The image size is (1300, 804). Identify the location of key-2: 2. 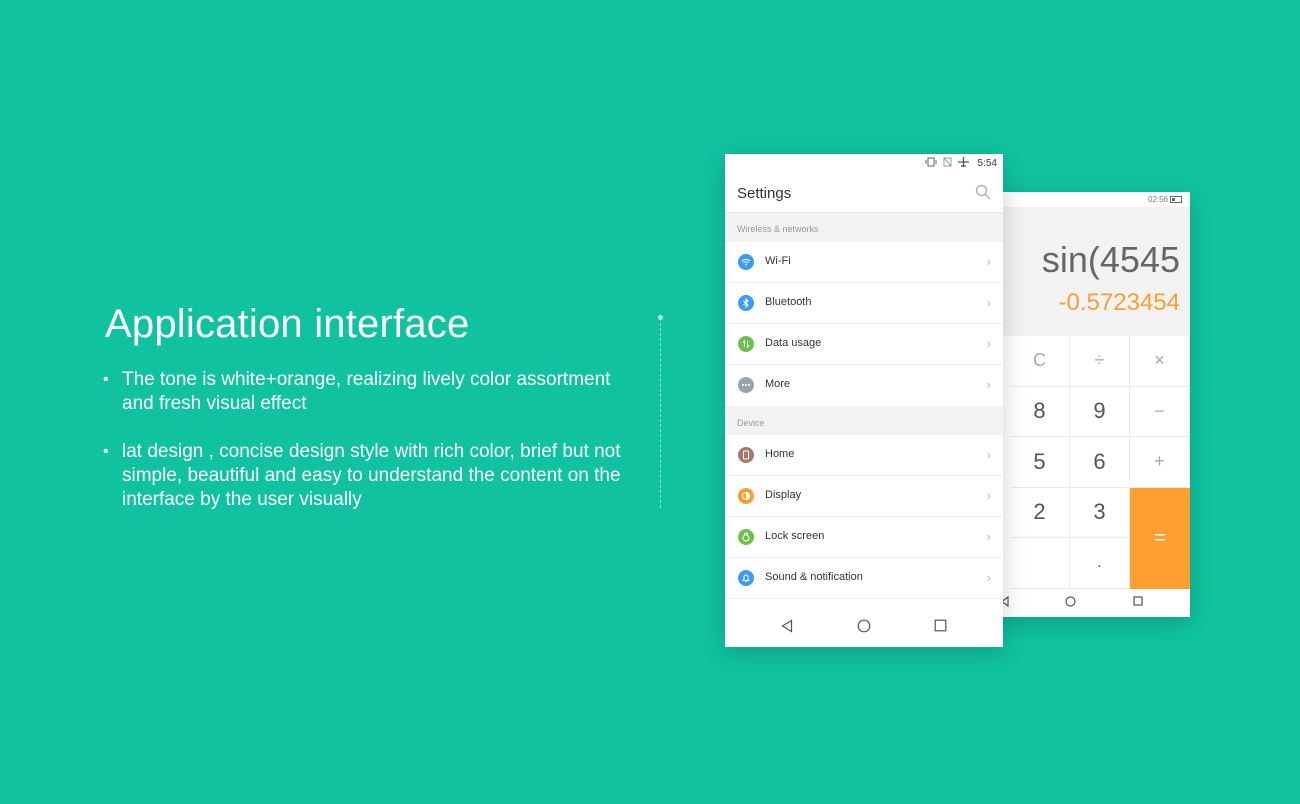
(1039, 512).